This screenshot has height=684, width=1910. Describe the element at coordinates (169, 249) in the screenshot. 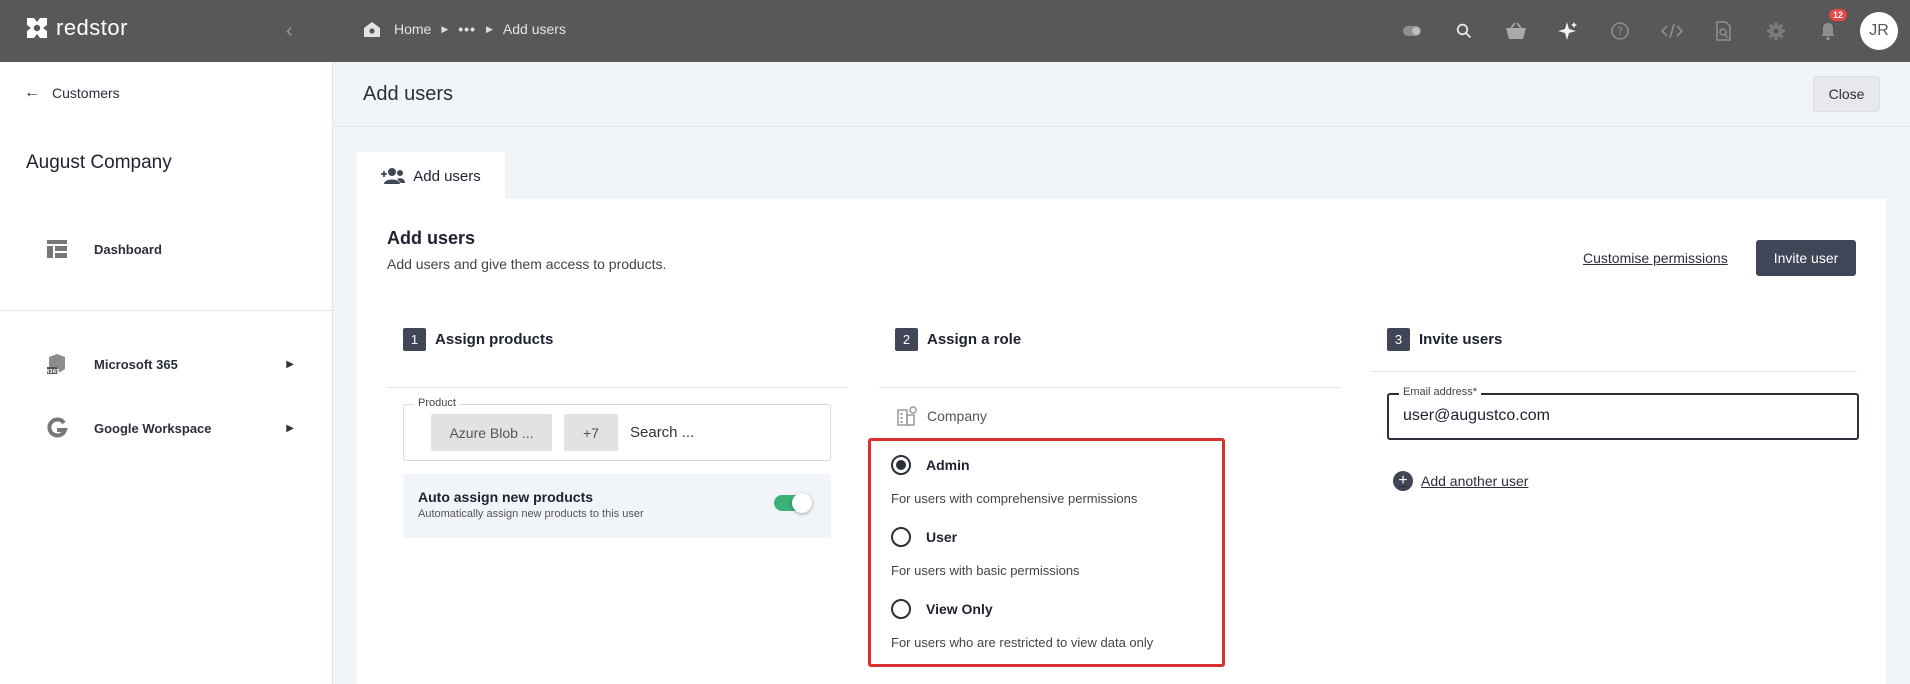

I see `sidebar-item-dashboard: Dashboard` at that location.